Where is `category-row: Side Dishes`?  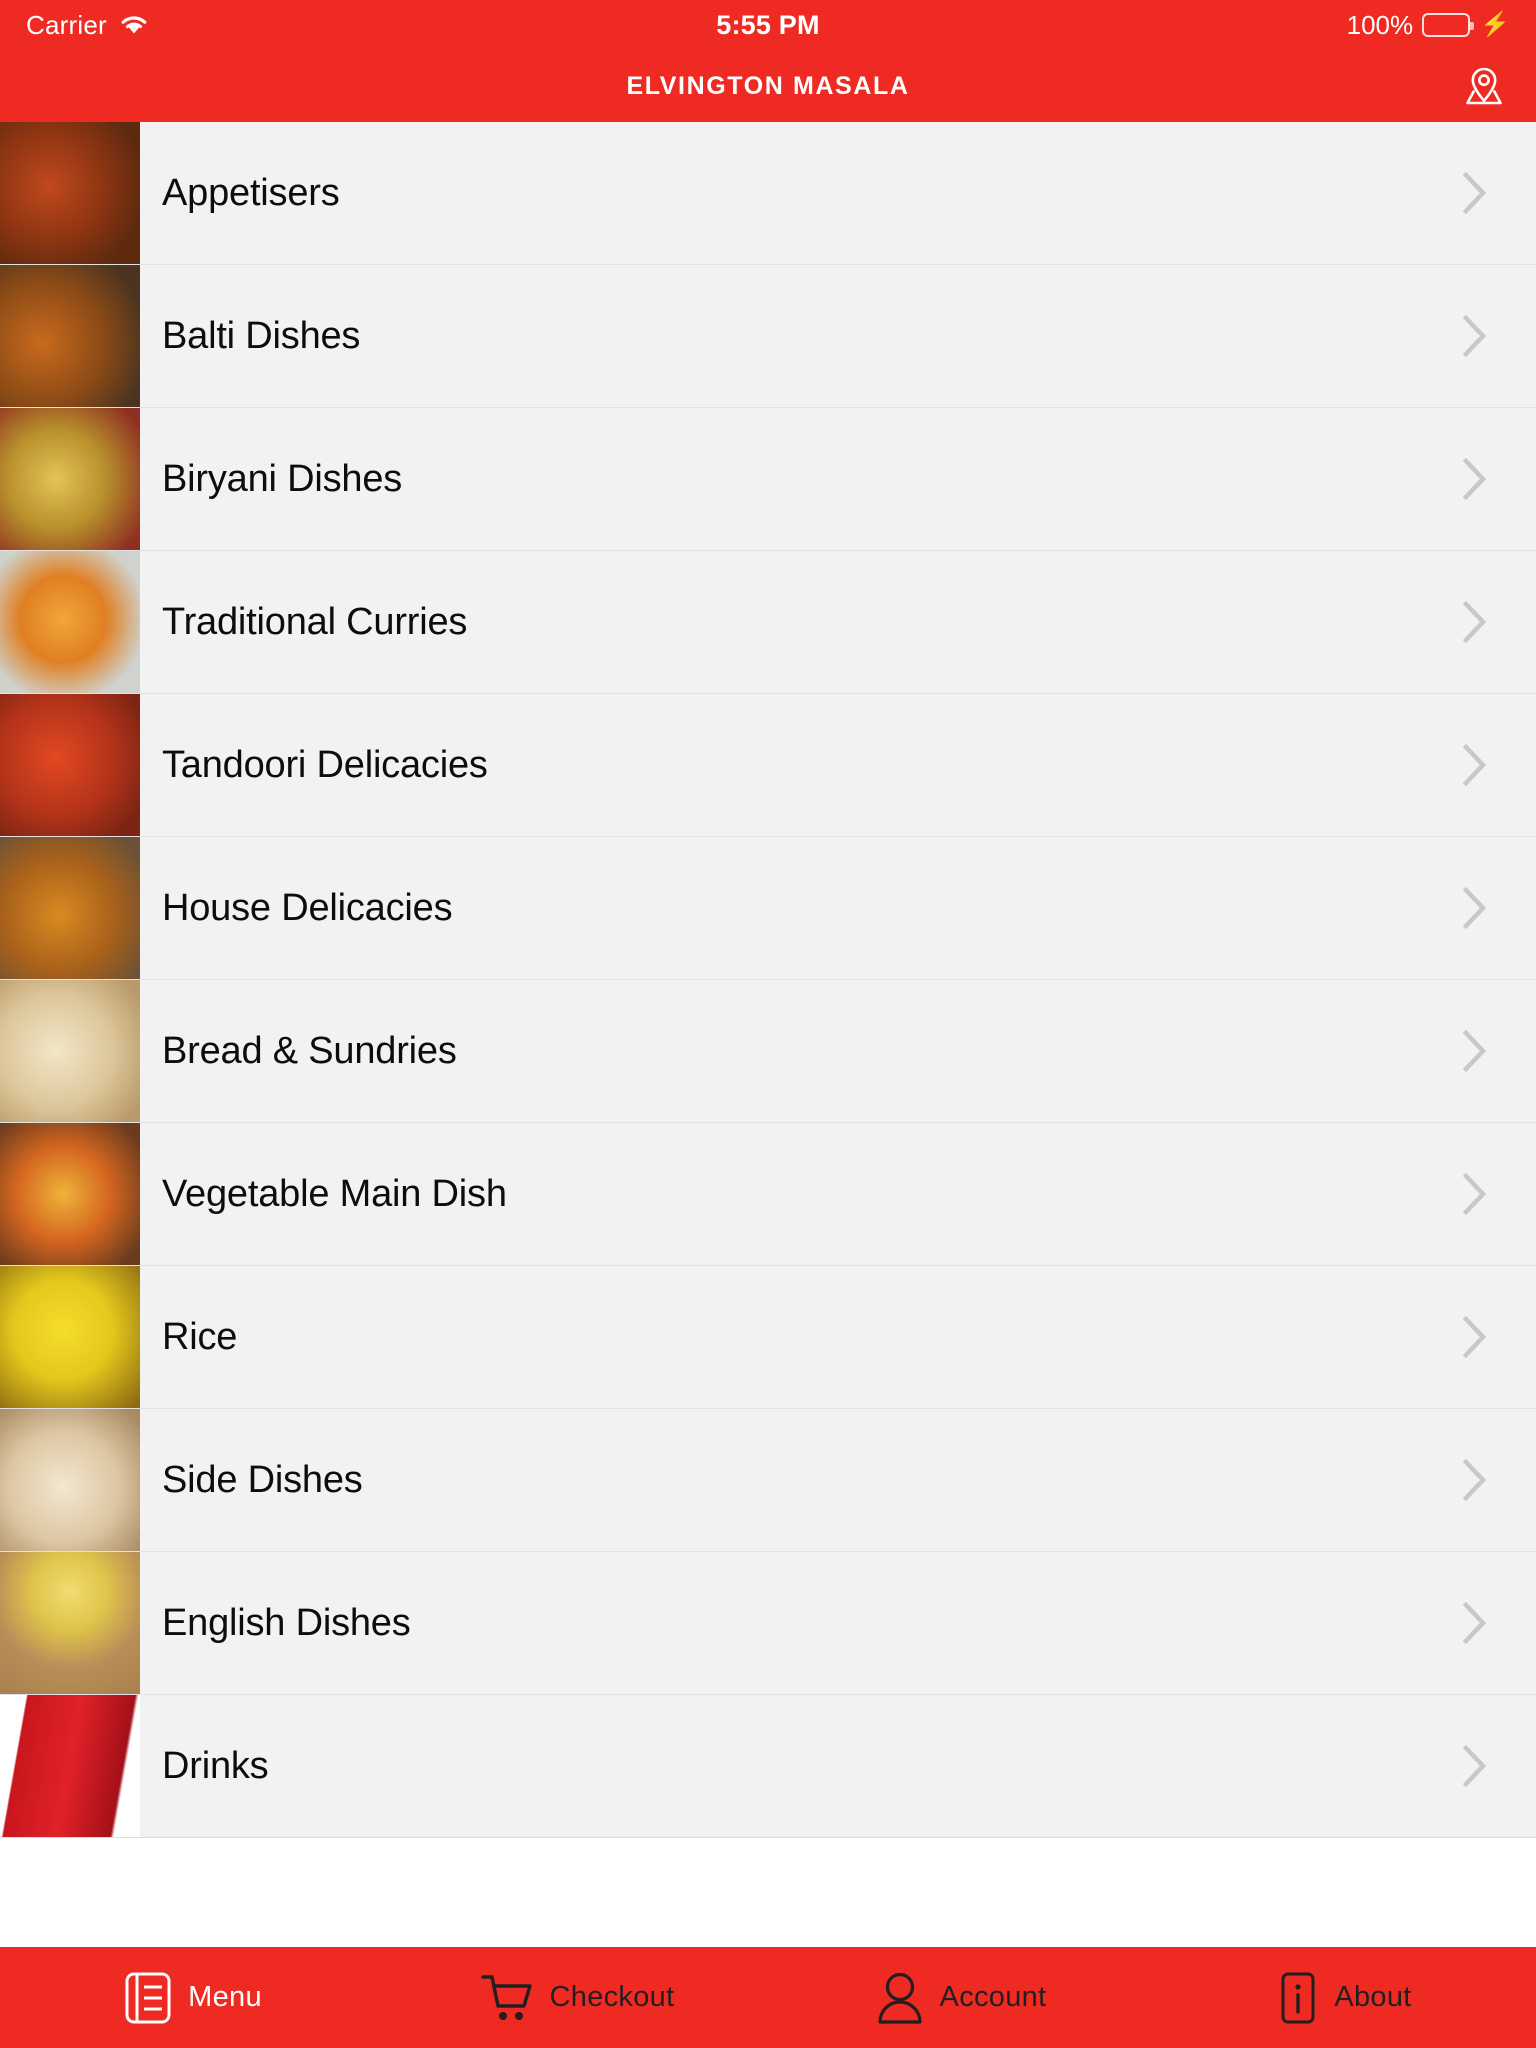
category-row: Side Dishes is located at coordinates (768, 1480).